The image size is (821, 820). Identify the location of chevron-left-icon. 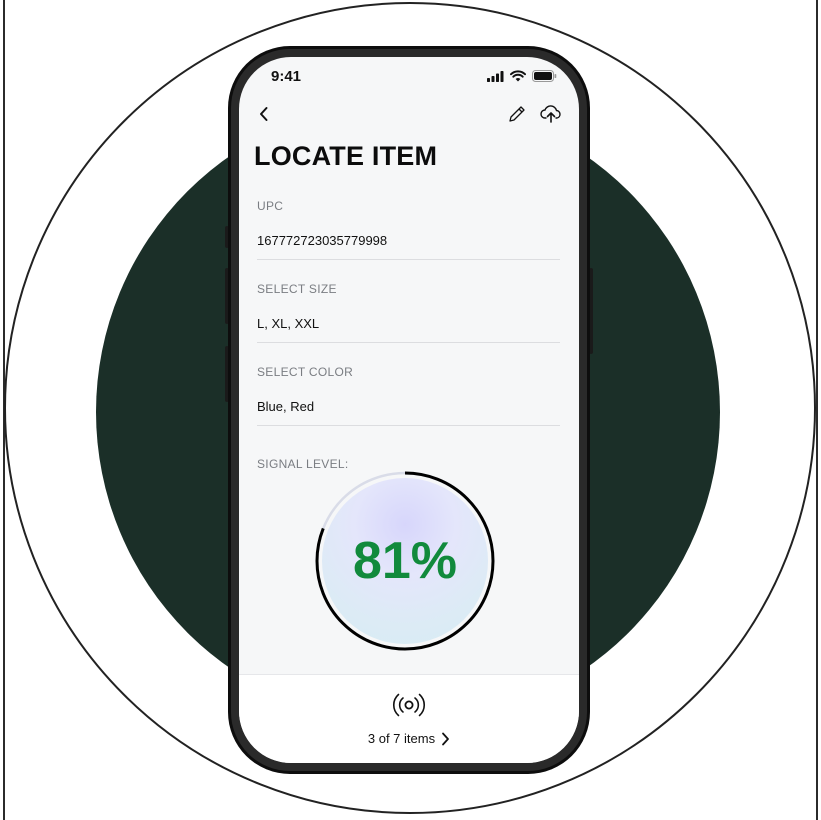
(264, 114).